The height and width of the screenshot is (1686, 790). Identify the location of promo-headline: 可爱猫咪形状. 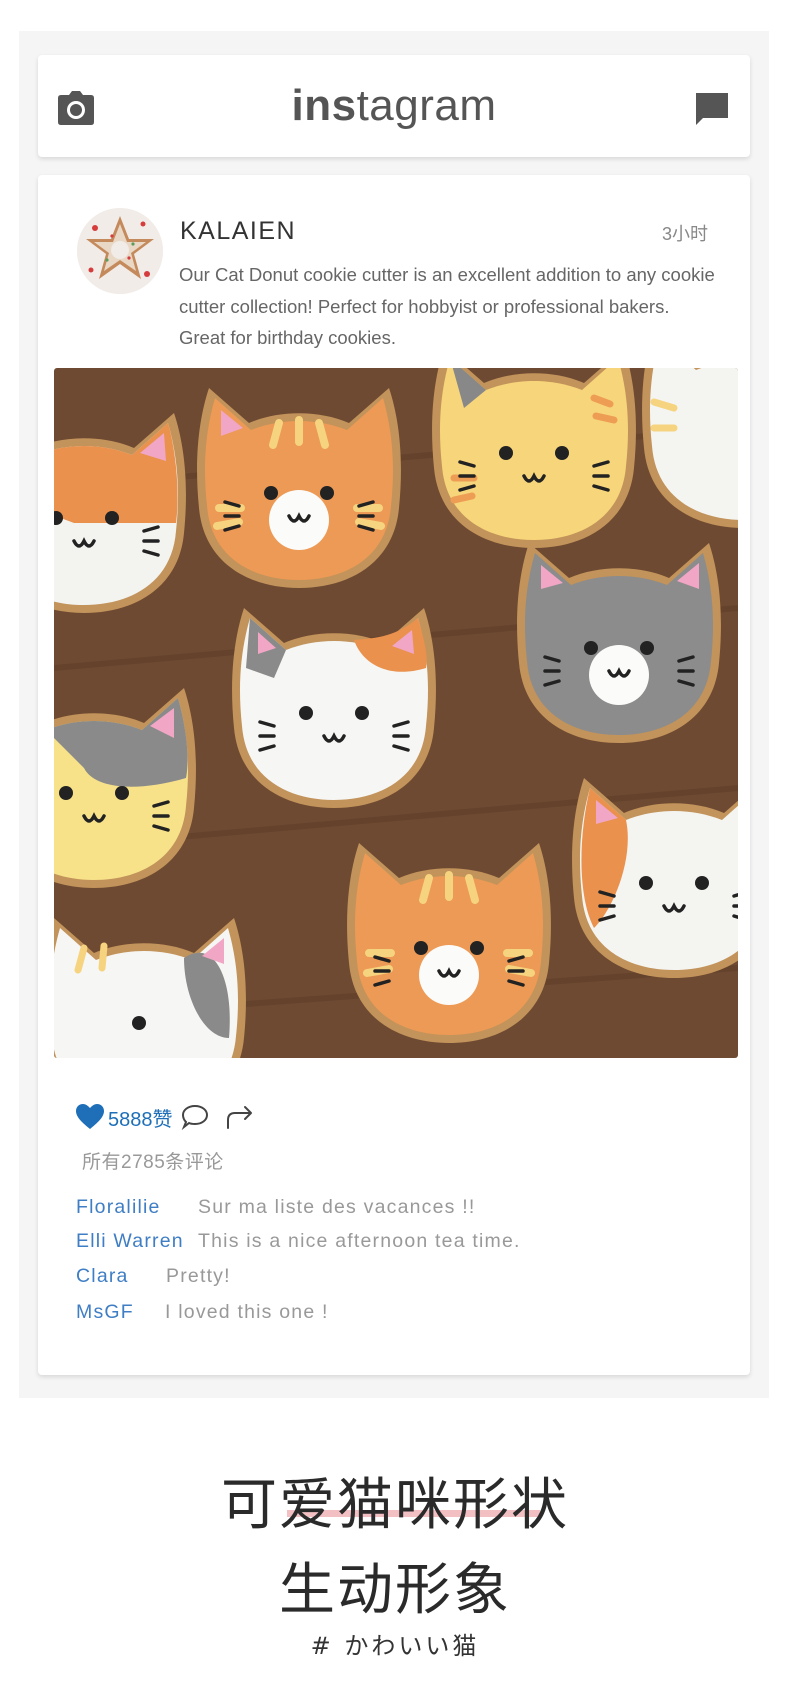
(395, 1505).